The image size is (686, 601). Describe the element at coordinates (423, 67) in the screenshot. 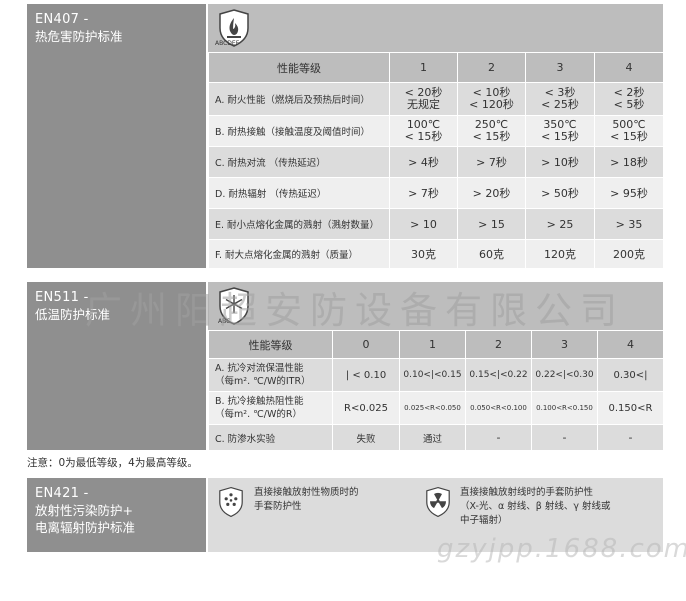

I see `en407-level: 1` at that location.